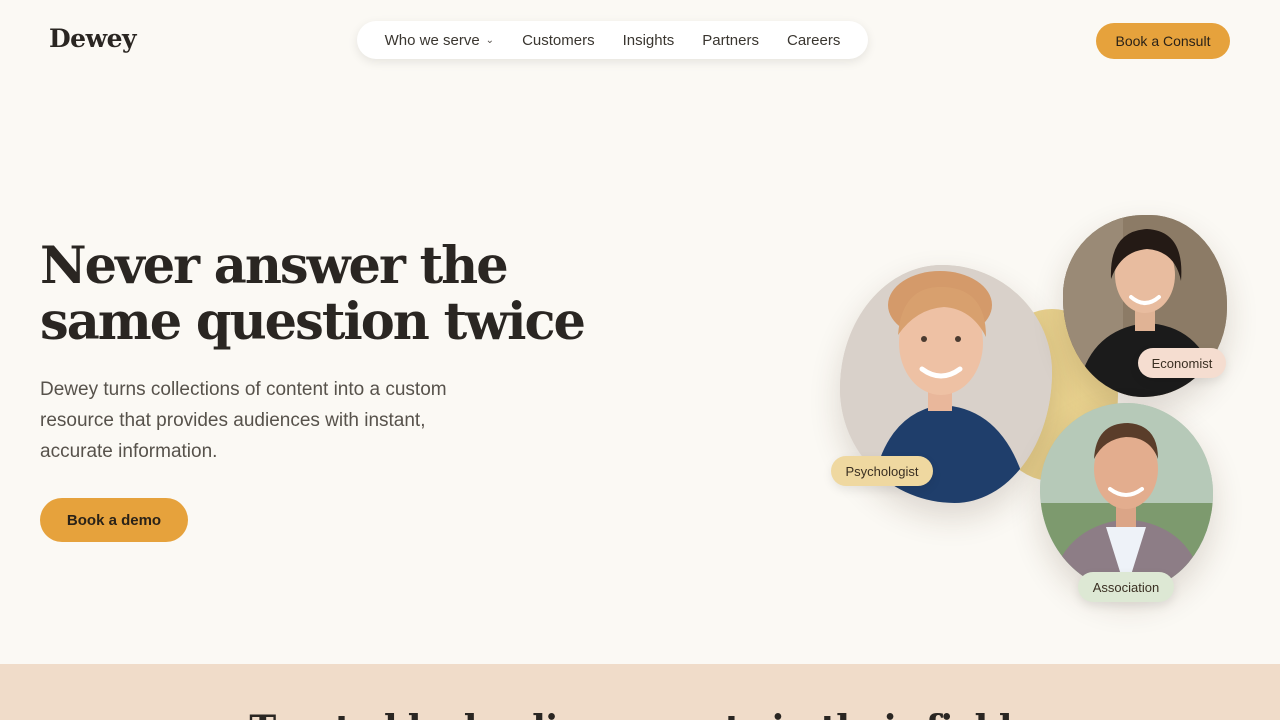  Describe the element at coordinates (490, 40) in the screenshot. I see `chevron-down-icon: ⌄` at that location.